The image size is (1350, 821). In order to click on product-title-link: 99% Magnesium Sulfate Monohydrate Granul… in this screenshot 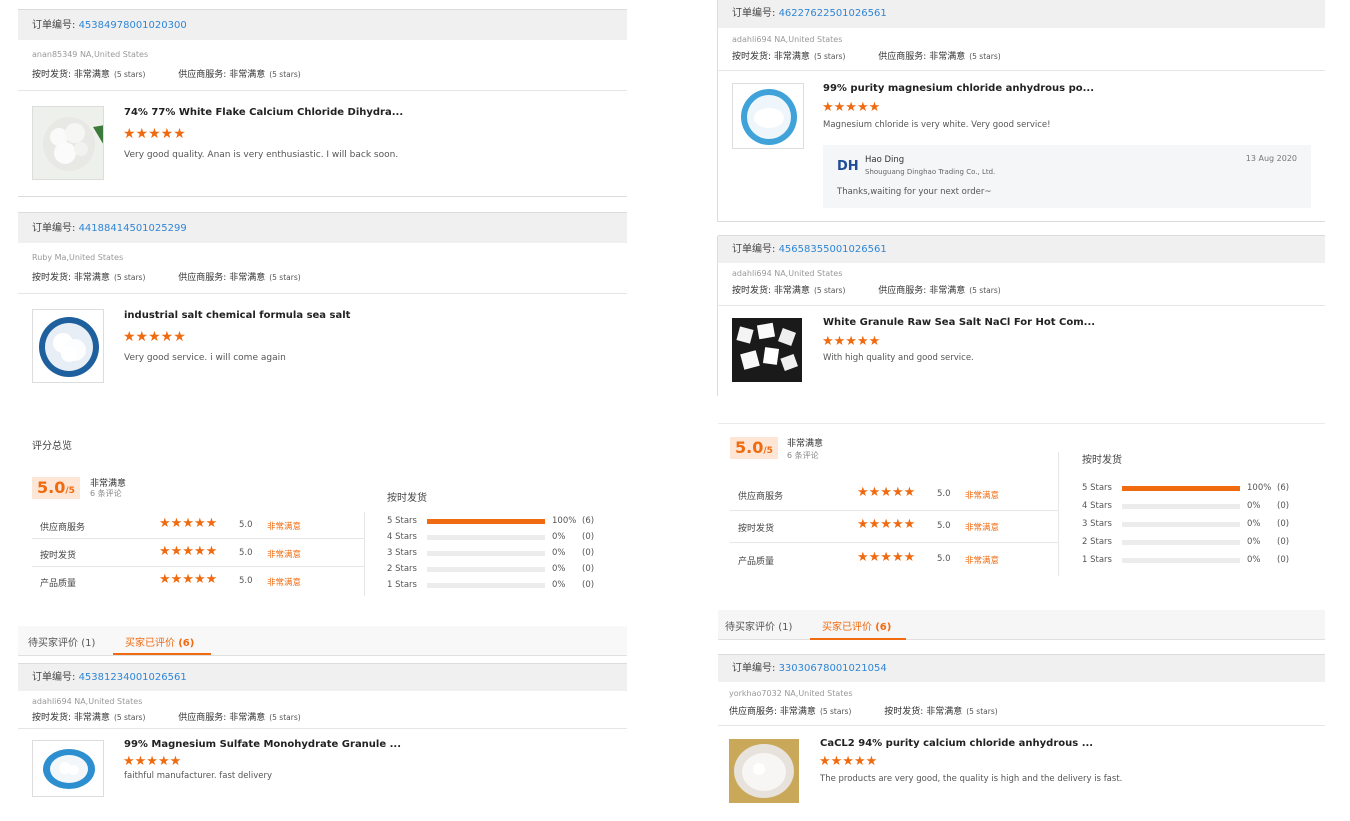, I will do `click(262, 744)`.